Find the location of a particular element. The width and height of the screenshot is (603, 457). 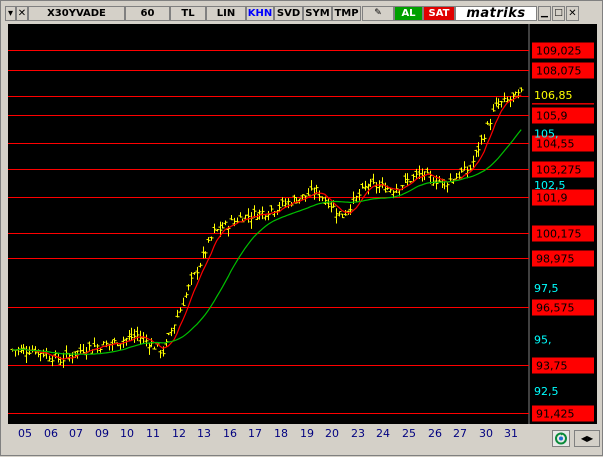

level-label: 101,9 is located at coordinates (552, 198).